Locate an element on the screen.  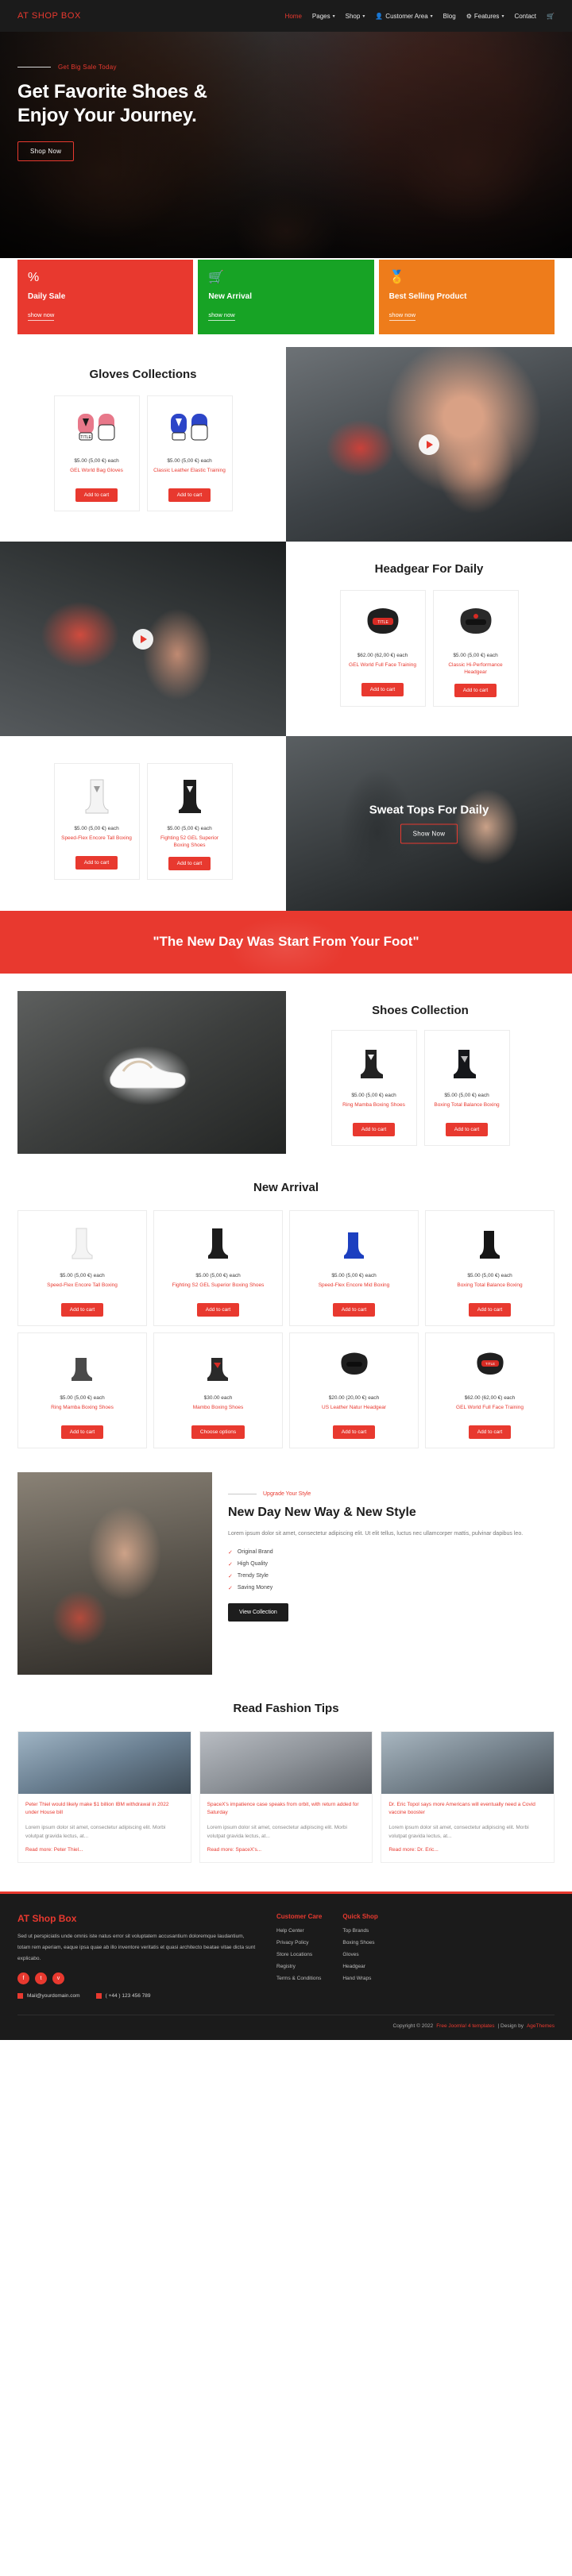
view-collection-button: View Collection is located at coordinates (258, 1612).